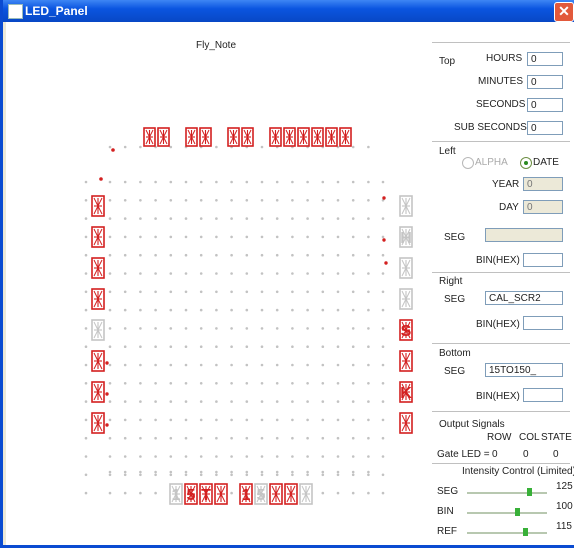 This screenshot has width=574, height=548. Describe the element at coordinates (507, 533) in the screenshot. I see `ref-slider-track` at that location.